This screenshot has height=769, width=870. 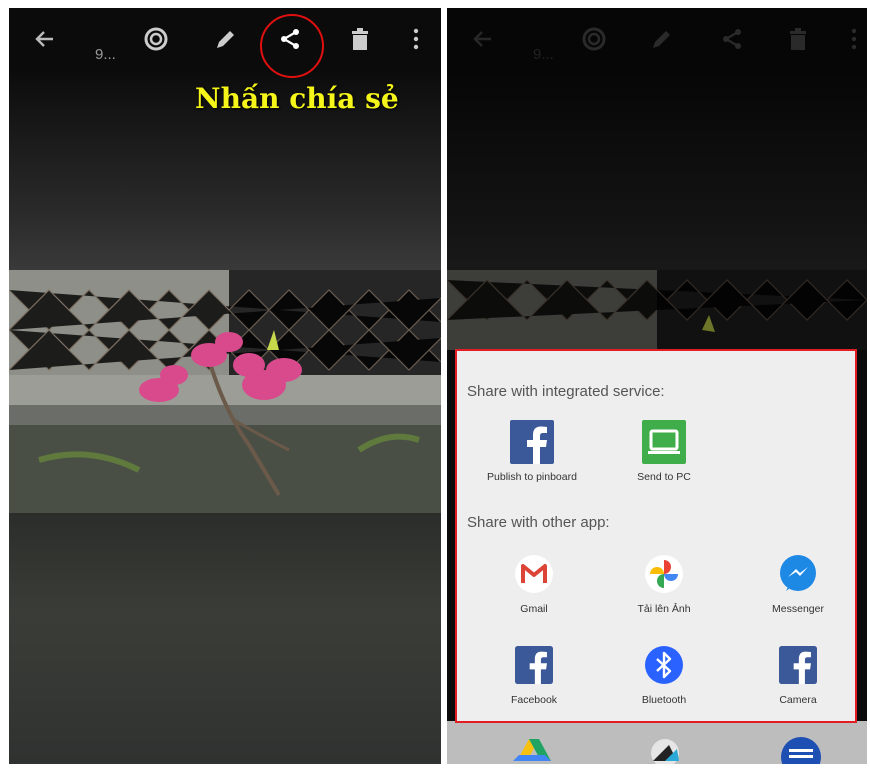 What do you see at coordinates (292, 46) in the screenshot?
I see `share-highlight-circle` at bounding box center [292, 46].